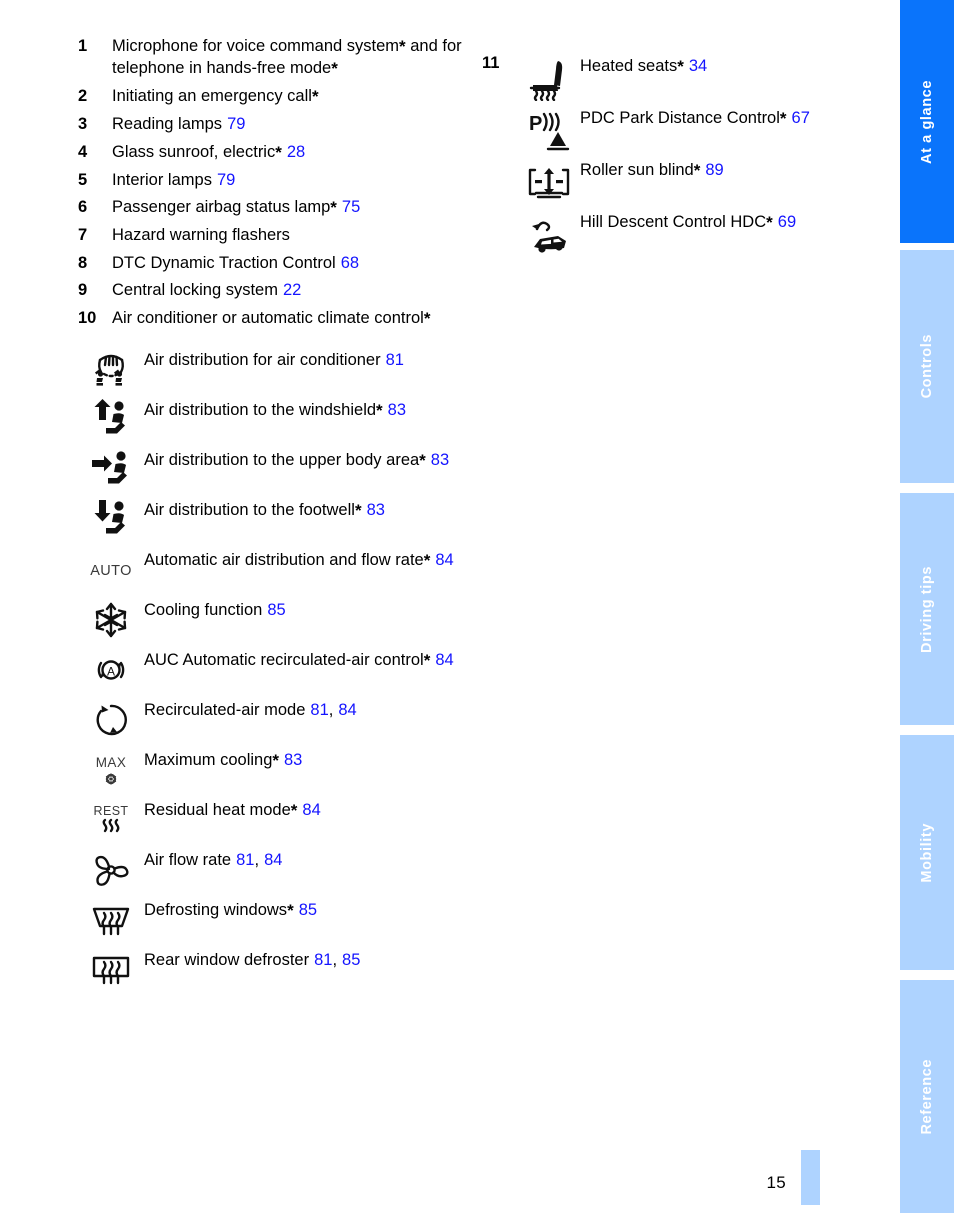 This screenshot has width=954, height=1213. Describe the element at coordinates (231, 910) in the screenshot. I see `icon-legend-label: Defrosting windows* 85` at that location.